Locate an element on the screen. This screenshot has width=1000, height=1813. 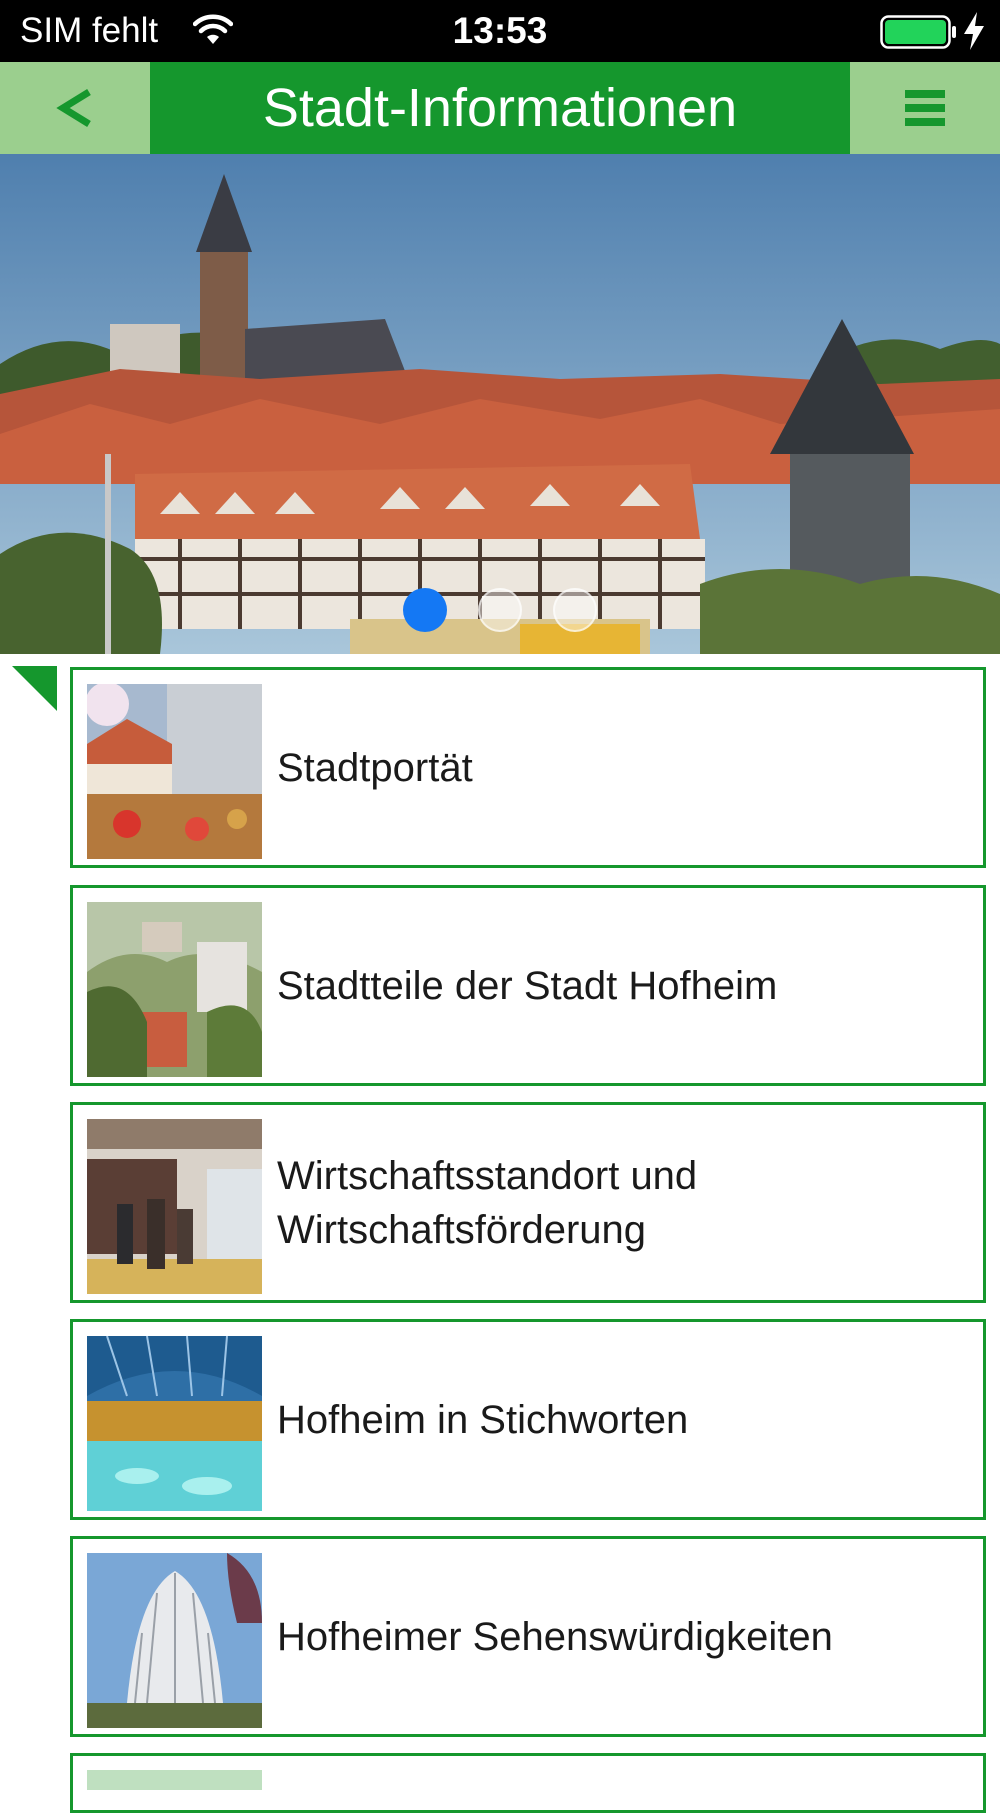
spa-pool-thumbnail is located at coordinates (174, 1423).